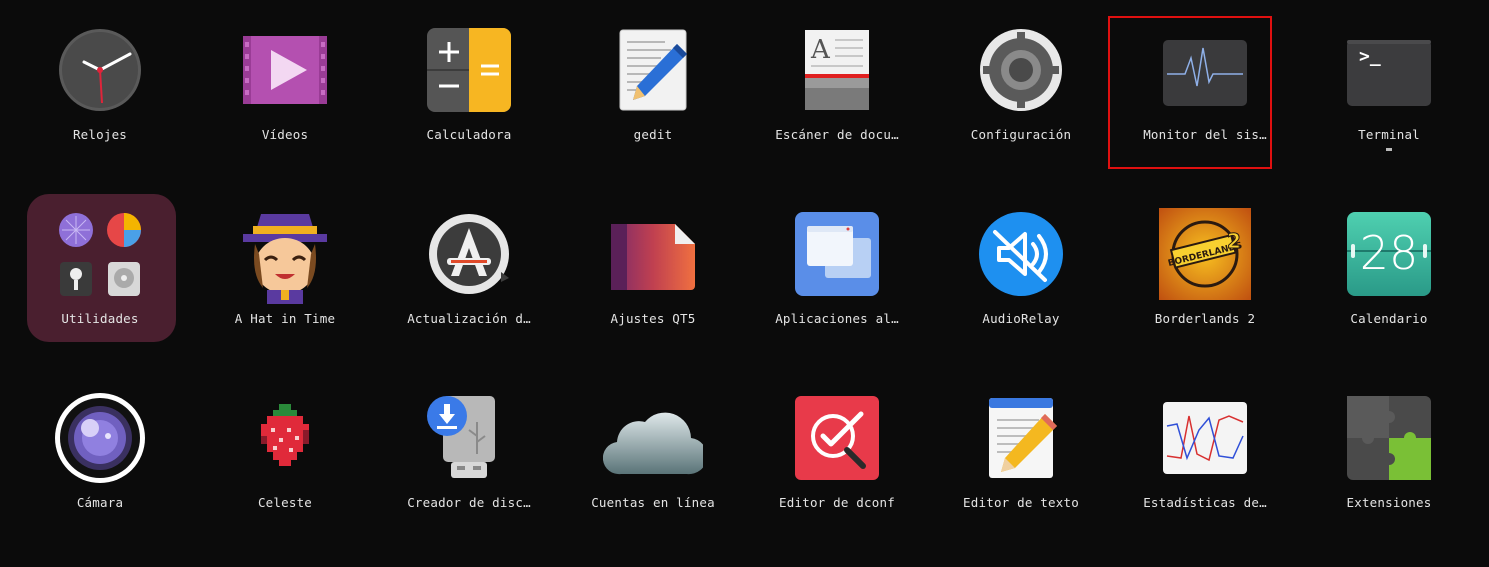  Describe the element at coordinates (1370, 56) in the screenshot. I see `terminal-prompt: >_` at that location.